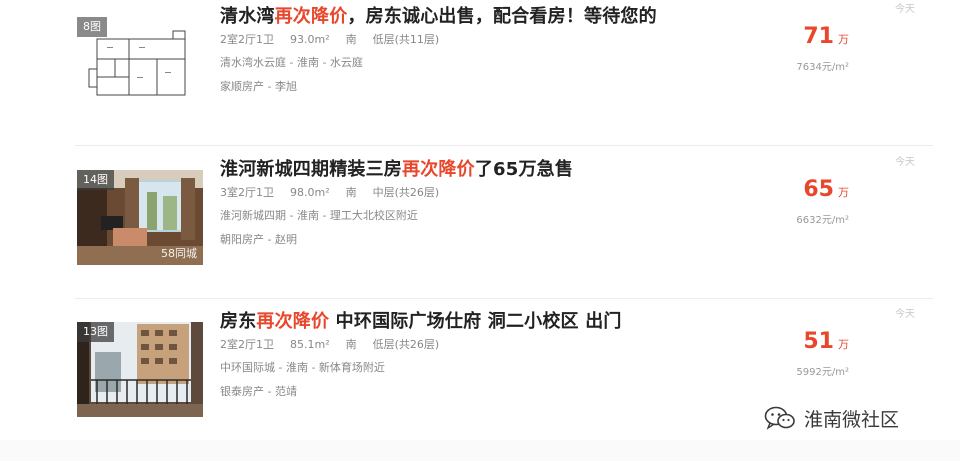 The width and height of the screenshot is (960, 461). What do you see at coordinates (337, 344) in the screenshot?
I see `listing-specs: 2室2厅1卫 85.1m² 南 低层(共26层)` at bounding box center [337, 344].